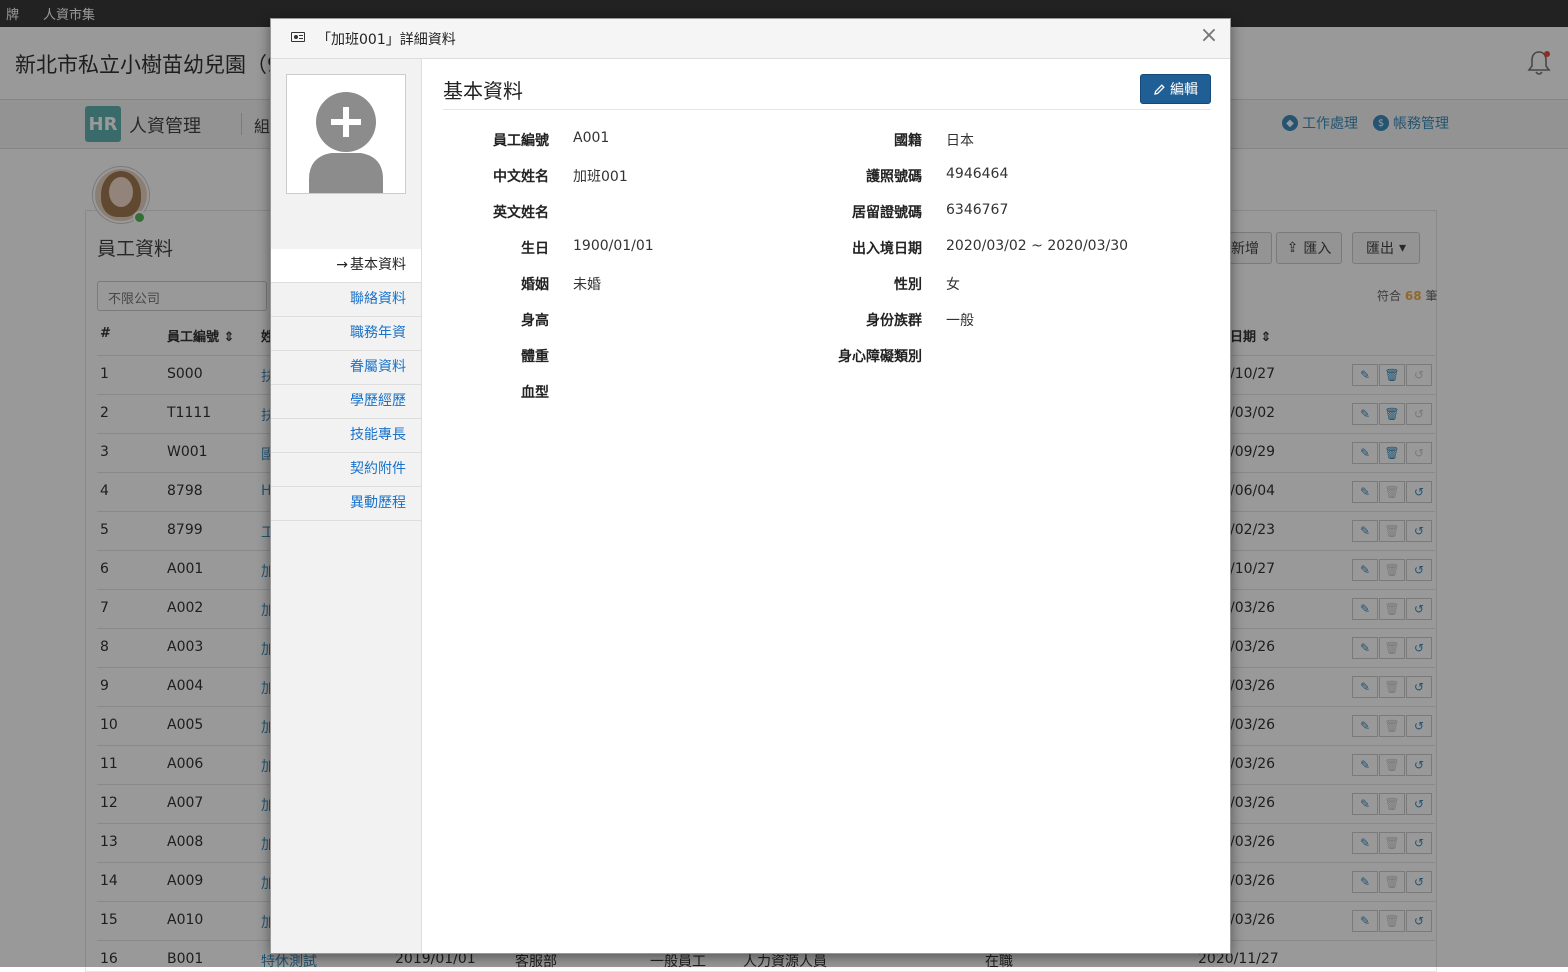 Image resolution: width=1568 pixels, height=972 pixels. What do you see at coordinates (908, 285) in the screenshot?
I see `field-label: 性別` at bounding box center [908, 285].